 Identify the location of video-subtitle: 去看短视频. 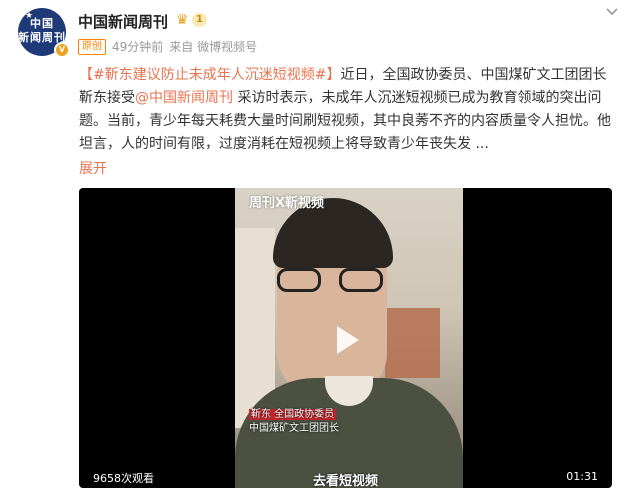
(345, 481).